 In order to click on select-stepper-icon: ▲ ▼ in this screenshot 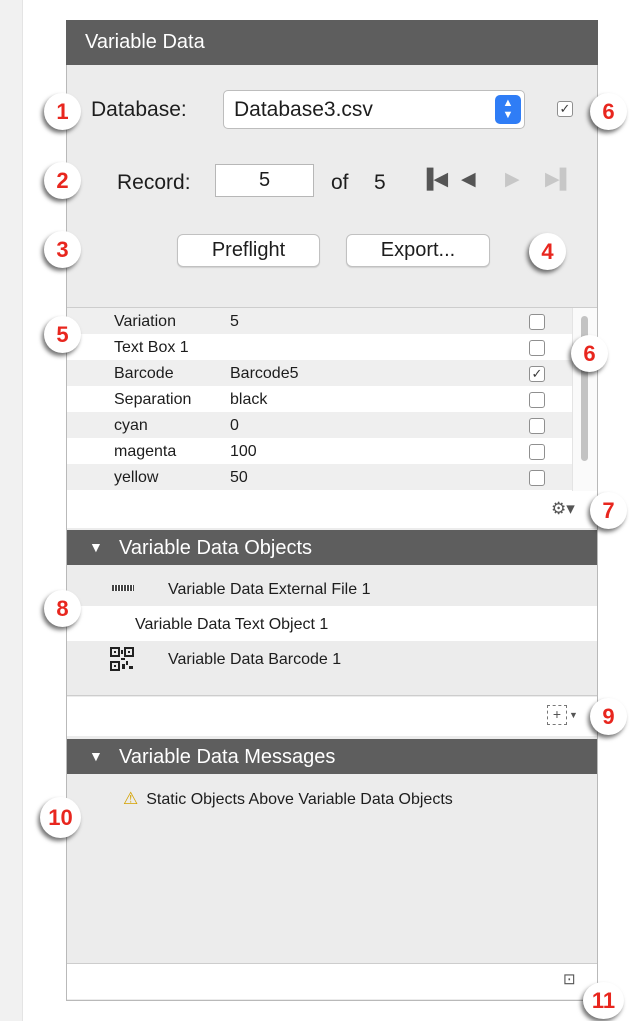, I will do `click(508, 109)`.